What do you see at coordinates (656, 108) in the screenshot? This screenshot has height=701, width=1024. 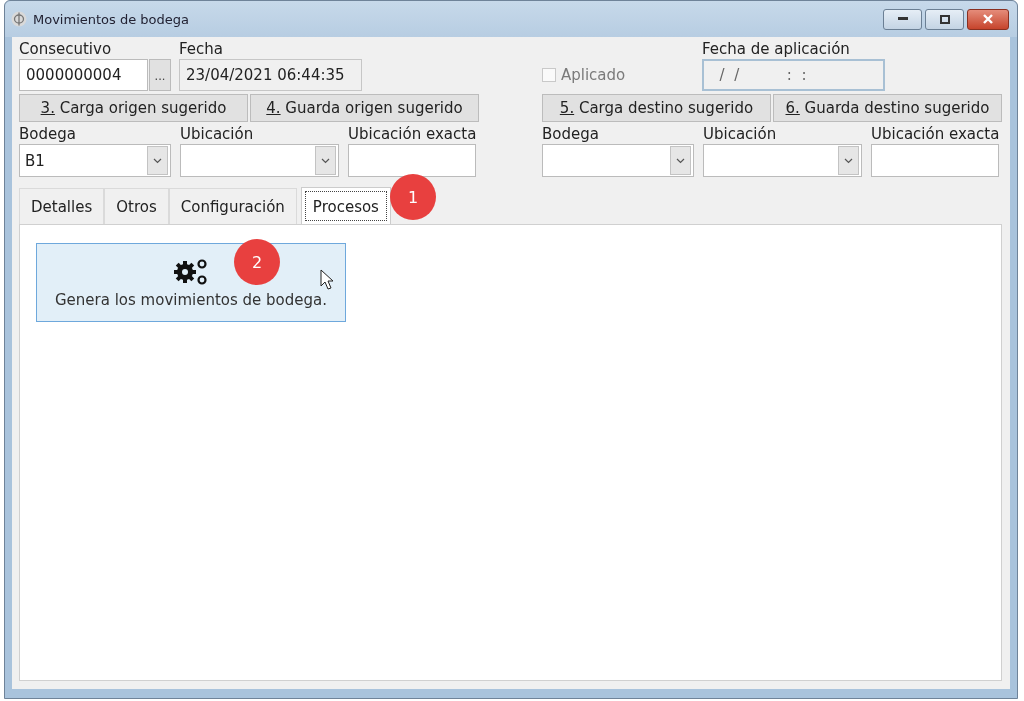 I see `suggested-button: 5. Carga destino sugerido` at bounding box center [656, 108].